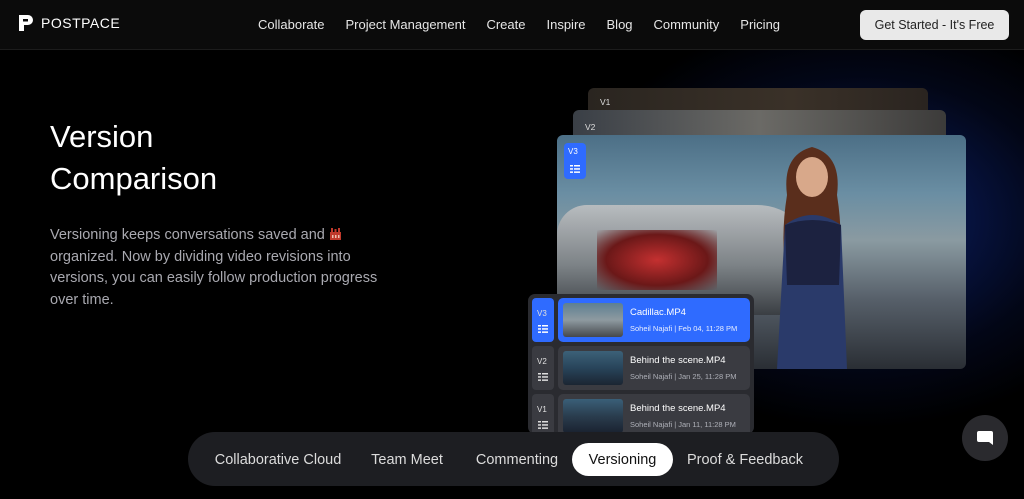 The width and height of the screenshot is (1024, 499). I want to click on woman-figure, so click(812, 258).